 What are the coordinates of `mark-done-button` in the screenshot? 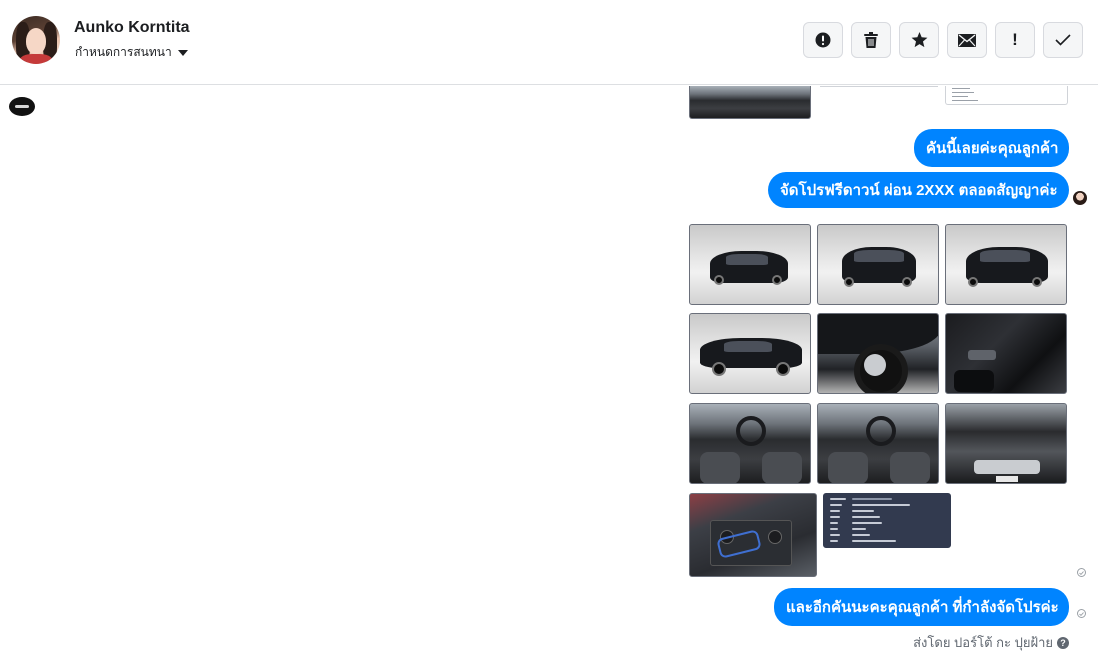 It's located at (1063, 40).